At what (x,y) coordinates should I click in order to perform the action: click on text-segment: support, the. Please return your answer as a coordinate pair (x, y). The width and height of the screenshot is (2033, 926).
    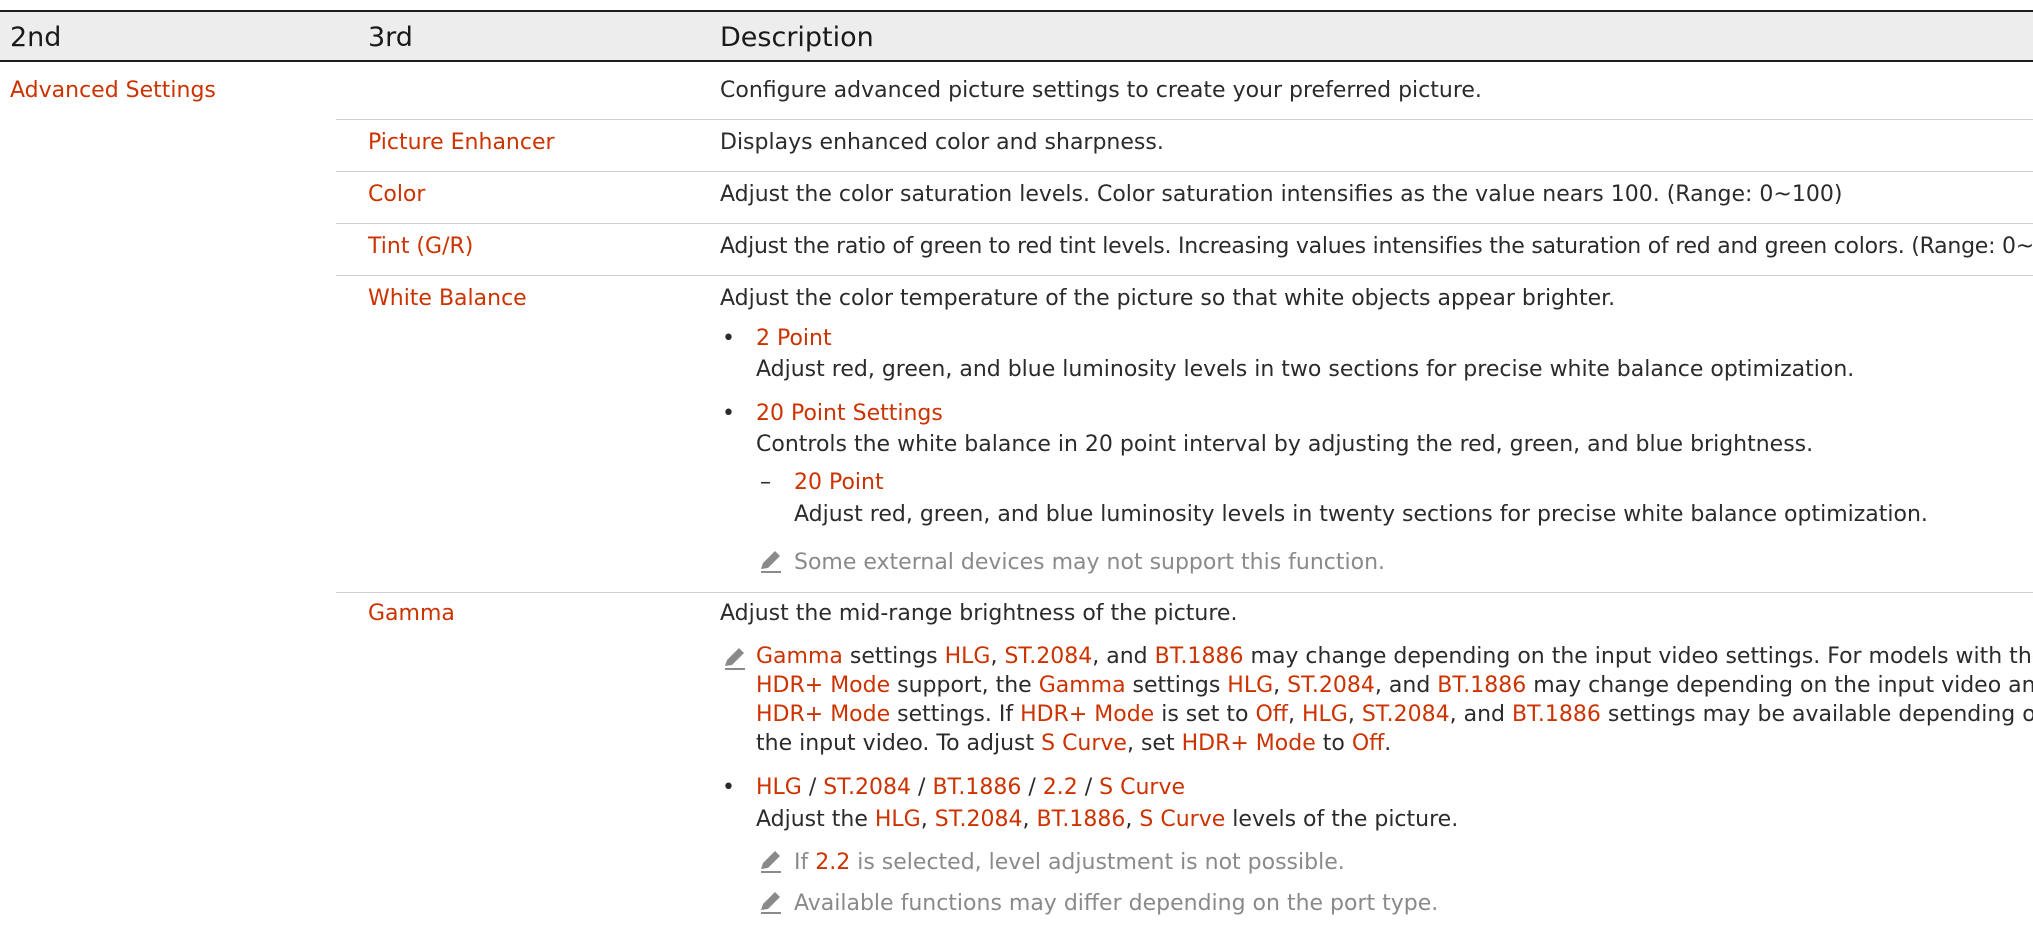
    Looking at the image, I should click on (964, 685).